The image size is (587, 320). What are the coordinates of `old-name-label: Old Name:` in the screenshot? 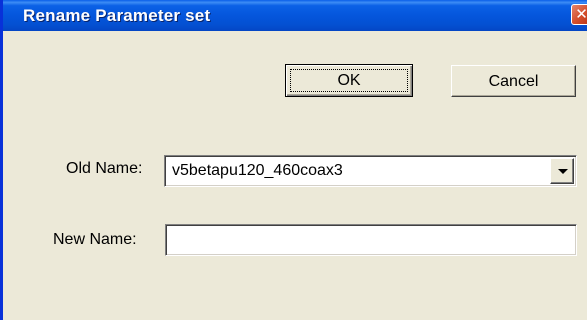 It's located at (104, 168).